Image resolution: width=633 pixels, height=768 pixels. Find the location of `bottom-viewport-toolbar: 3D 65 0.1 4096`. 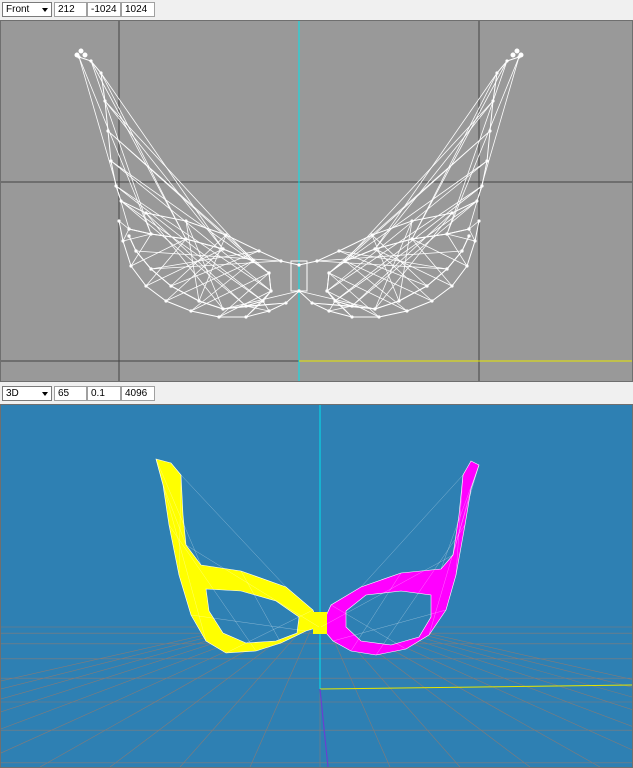

bottom-viewport-toolbar: 3D 65 0.1 4096 is located at coordinates (316, 394).